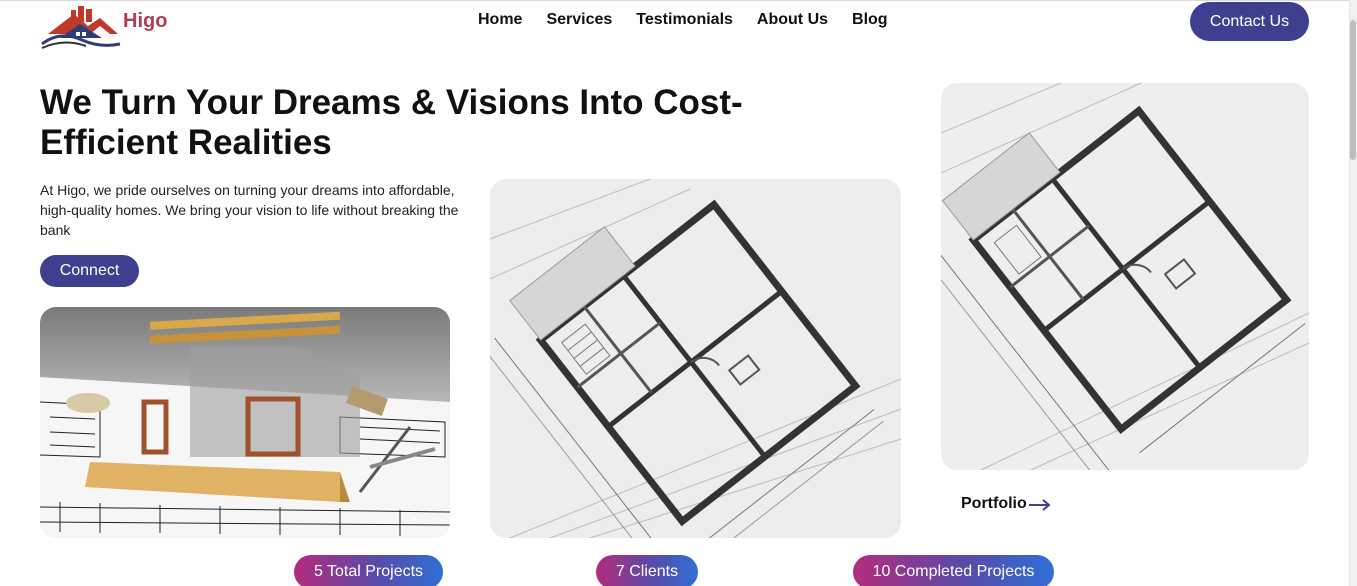 Image resolution: width=1357 pixels, height=586 pixels. What do you see at coordinates (368, 570) in the screenshot?
I see `stat-total-projects: 5 Total Projects` at bounding box center [368, 570].